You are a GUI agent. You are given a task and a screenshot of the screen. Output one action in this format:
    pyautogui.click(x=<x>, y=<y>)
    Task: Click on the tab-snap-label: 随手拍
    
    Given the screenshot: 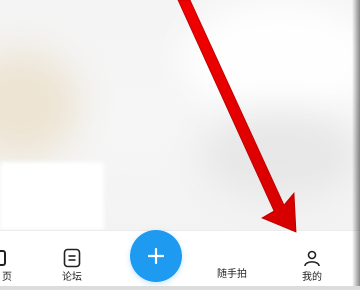 What is the action you would take?
    pyautogui.click(x=232, y=274)
    